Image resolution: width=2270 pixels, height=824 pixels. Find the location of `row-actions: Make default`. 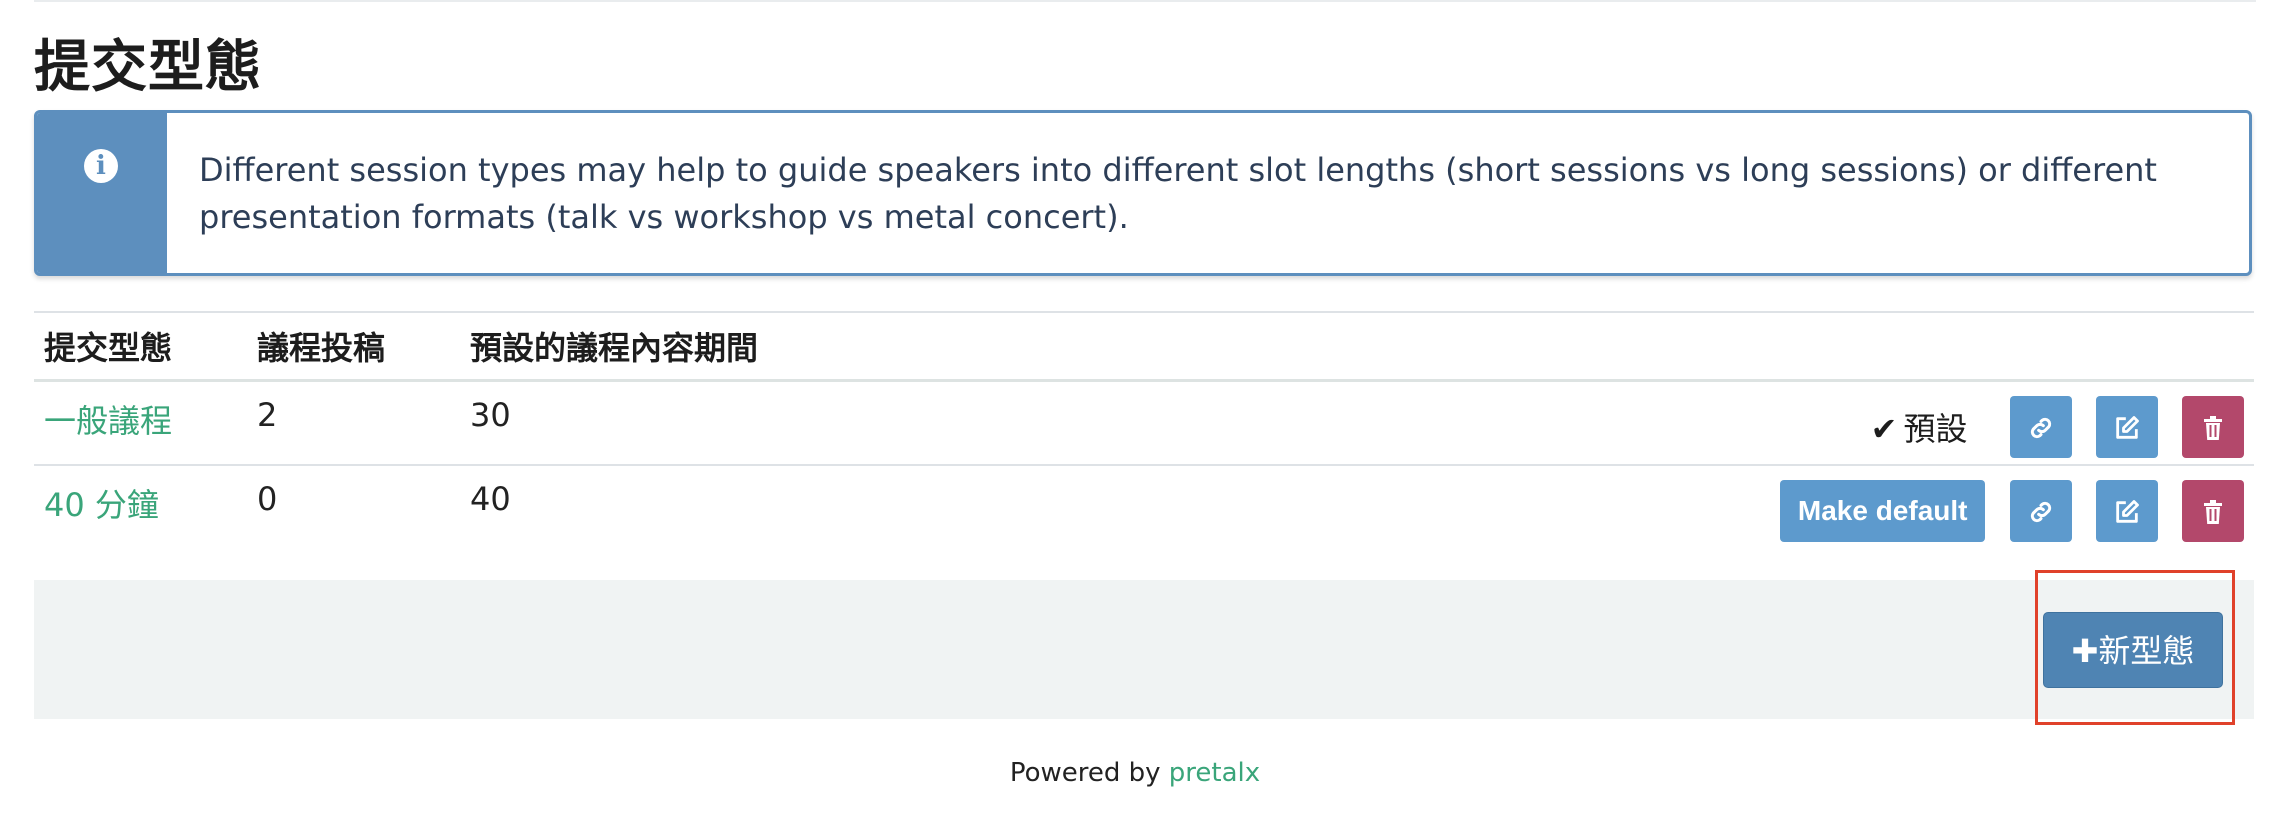

row-actions: Make default is located at coordinates (1667, 507).